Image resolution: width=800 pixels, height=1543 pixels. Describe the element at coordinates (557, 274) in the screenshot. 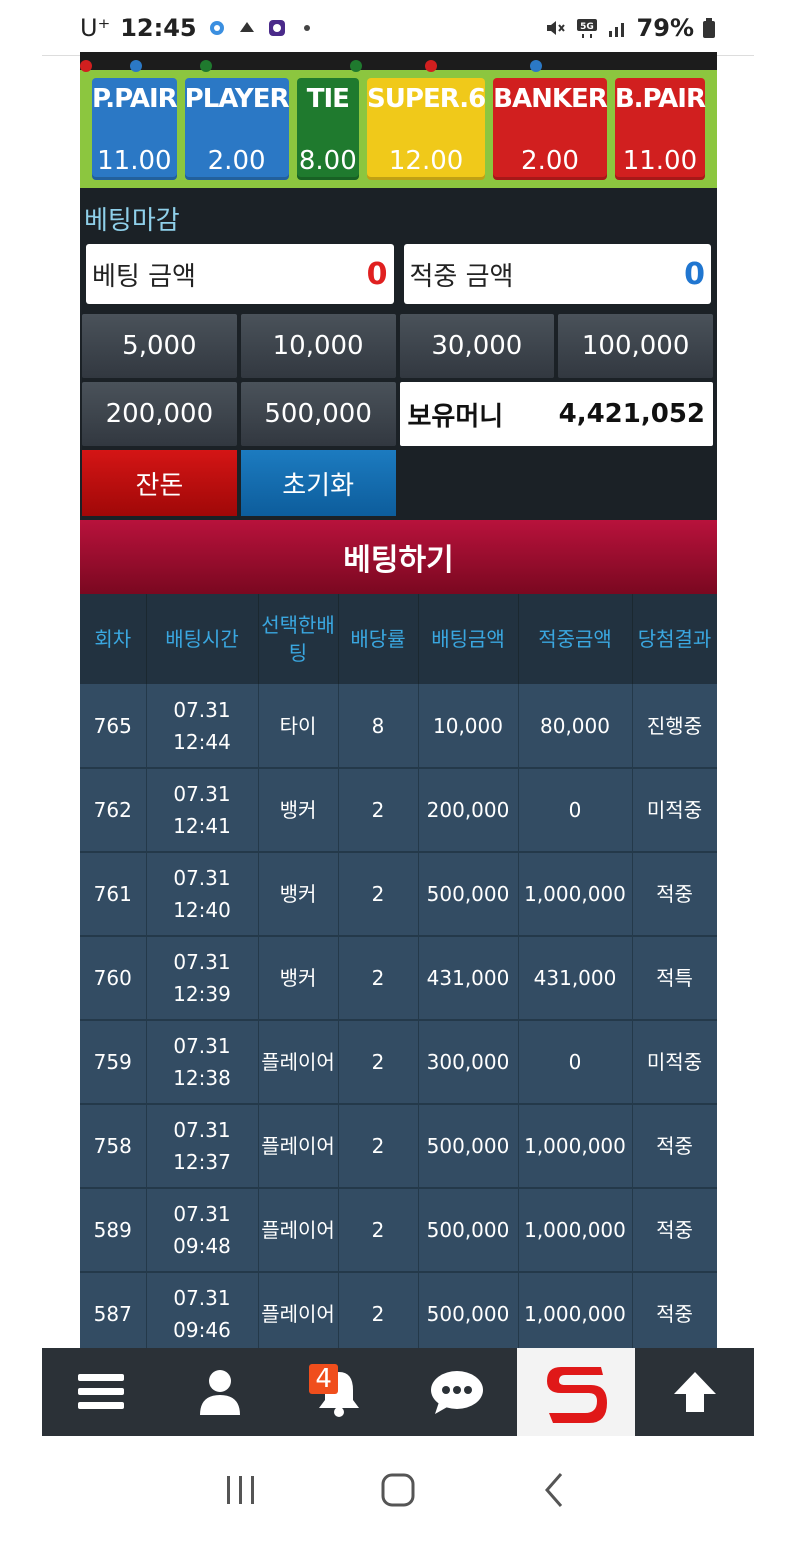

I see `win-amount-box: 적중 금액 0` at that location.